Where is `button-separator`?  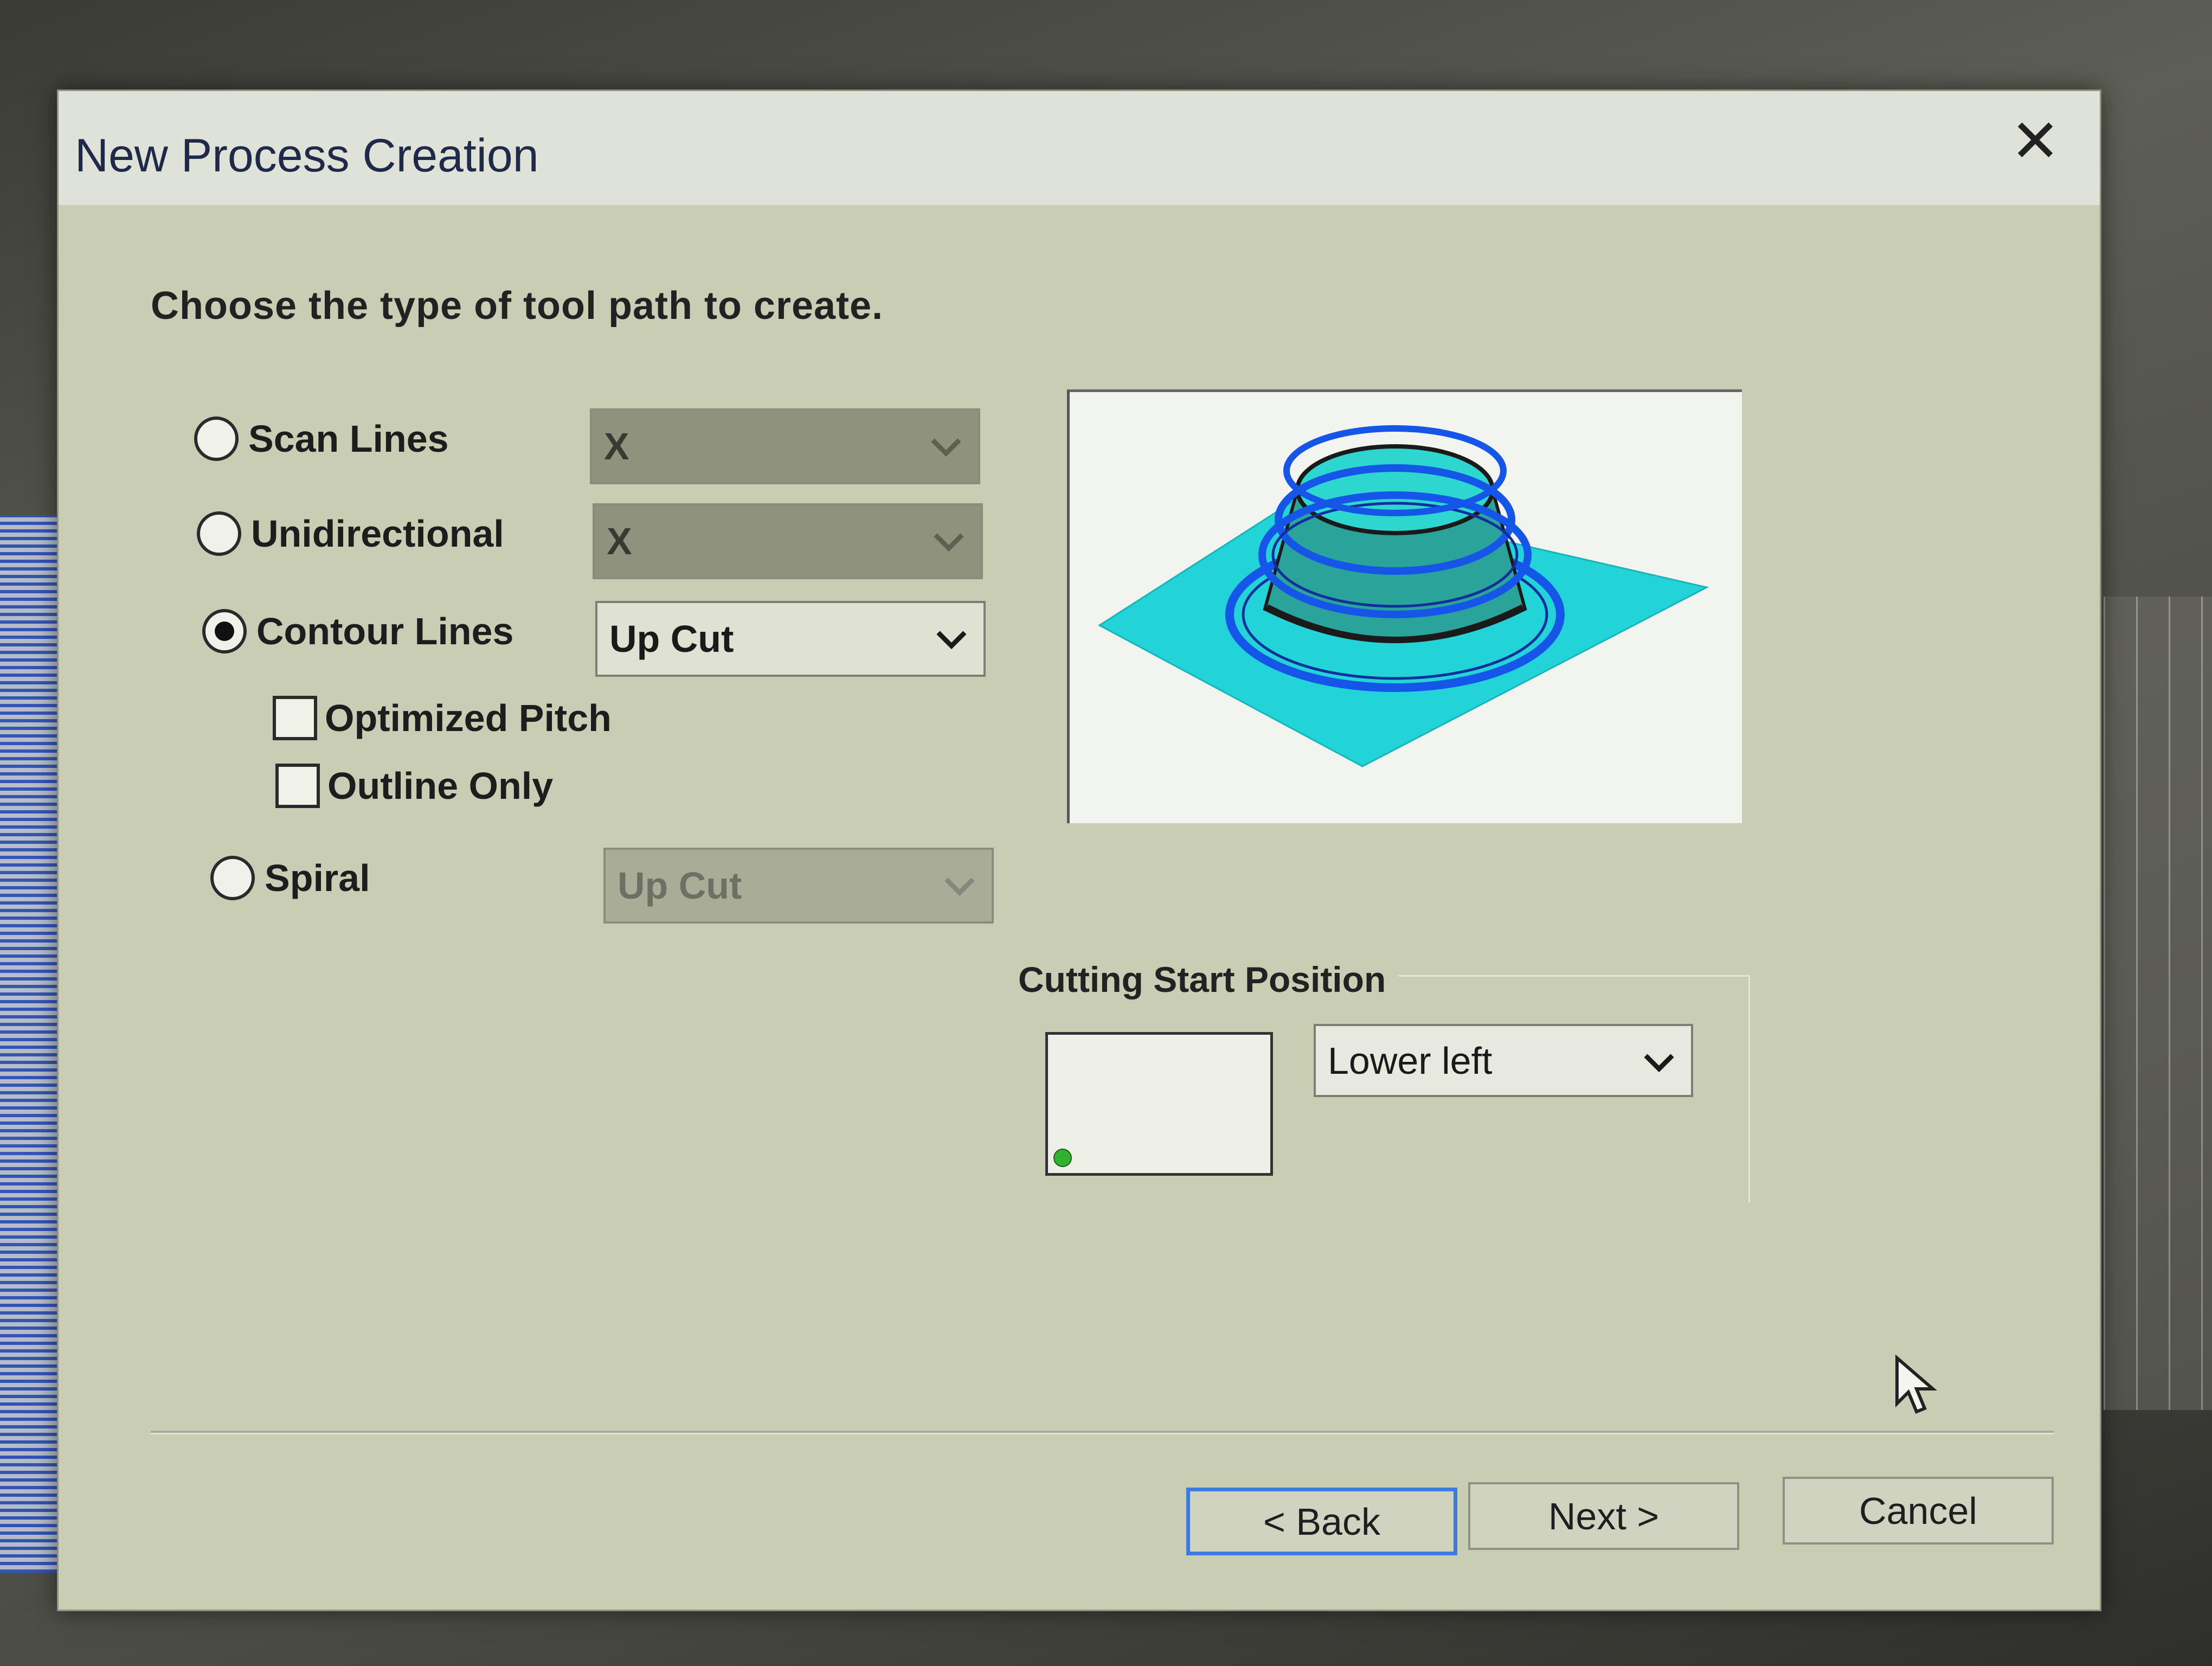
button-separator is located at coordinates (1102, 1433).